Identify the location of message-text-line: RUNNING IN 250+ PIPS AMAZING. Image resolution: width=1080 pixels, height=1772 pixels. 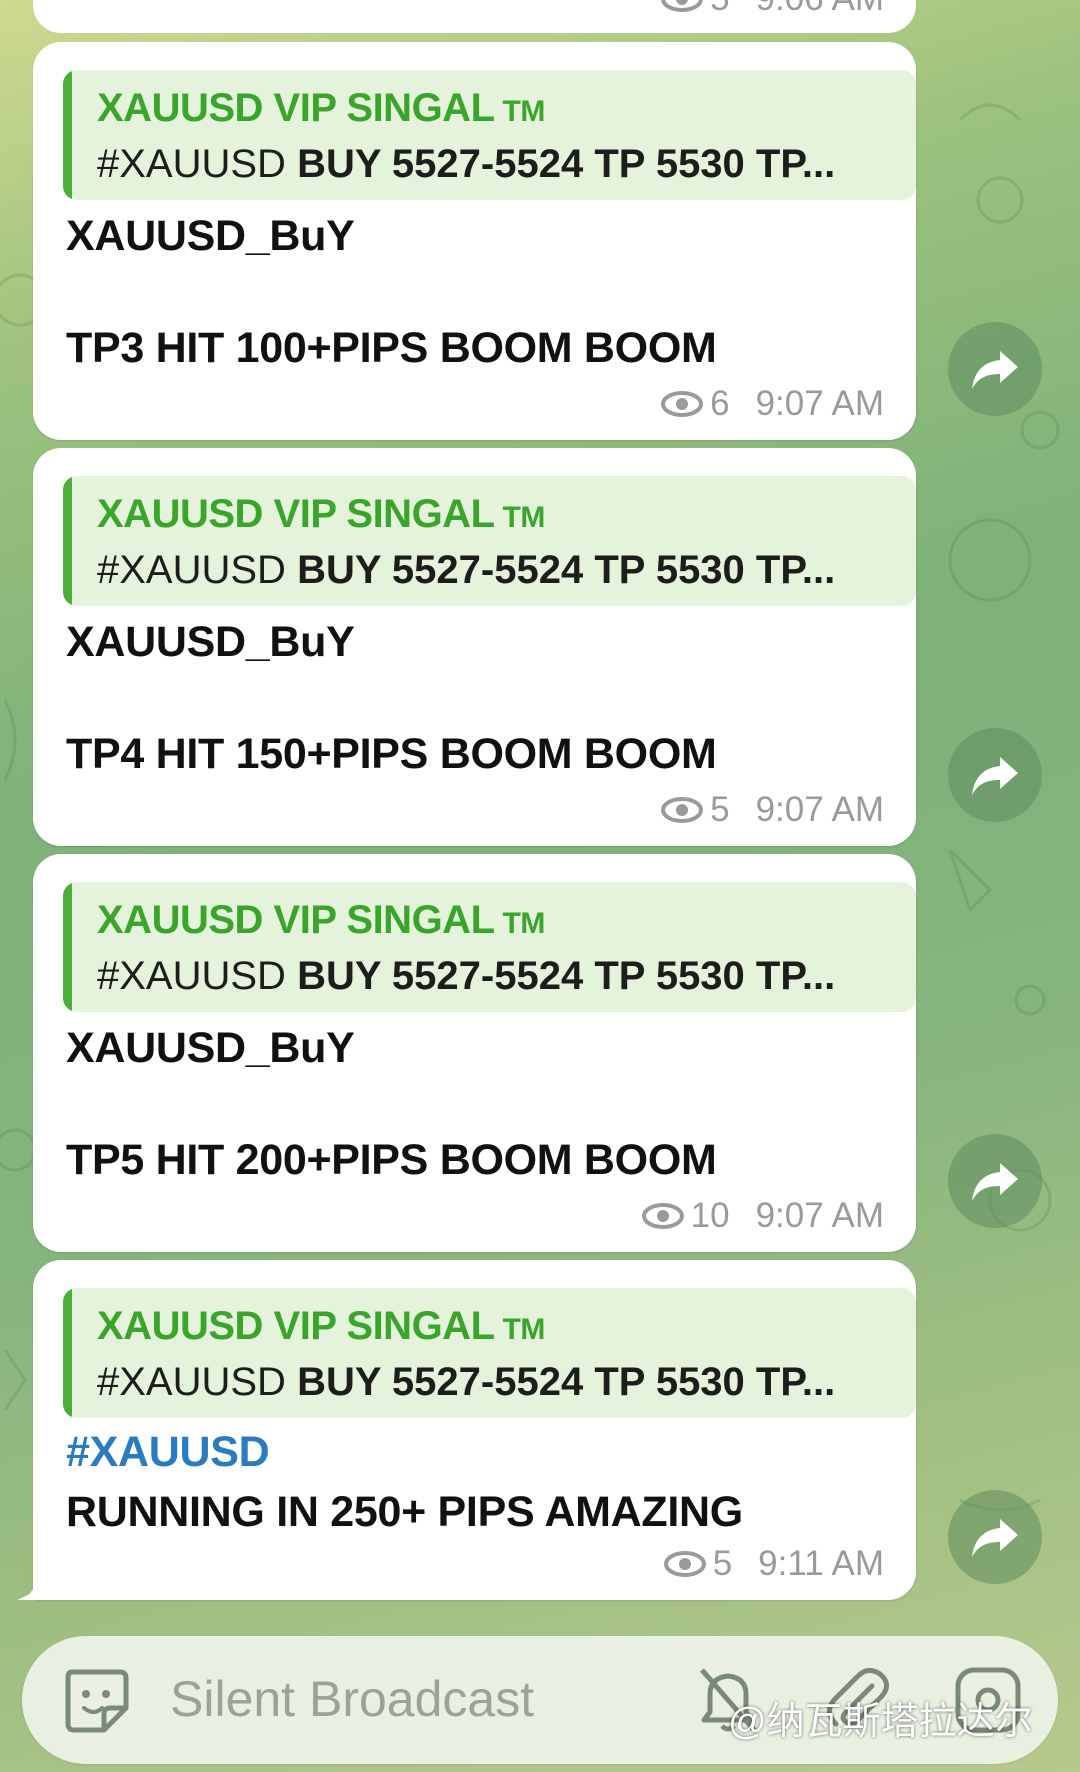
(404, 1512).